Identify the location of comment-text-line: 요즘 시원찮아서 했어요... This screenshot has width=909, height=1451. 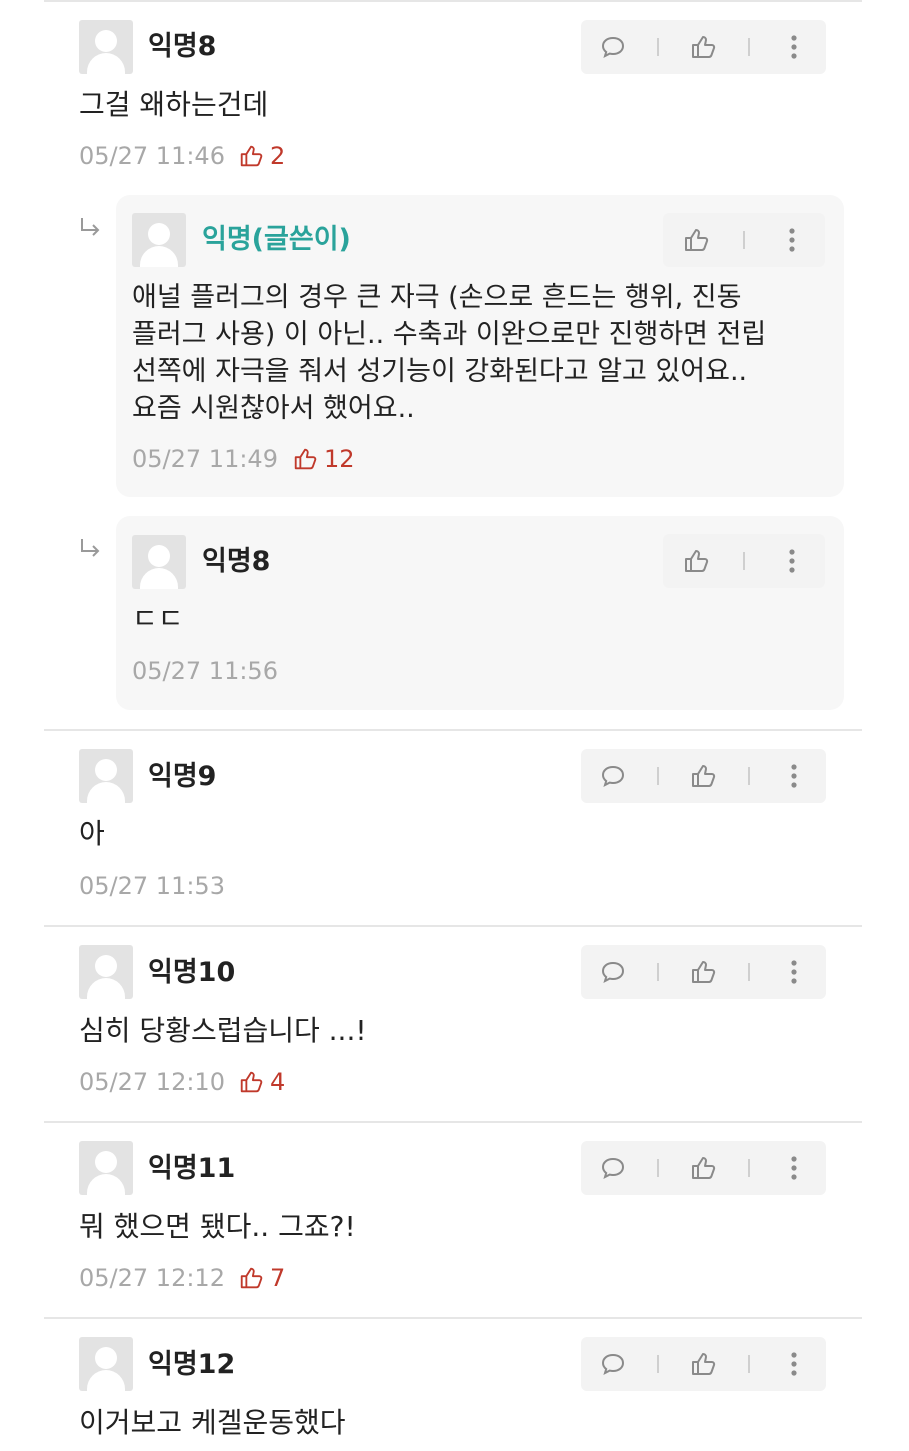
(273, 408).